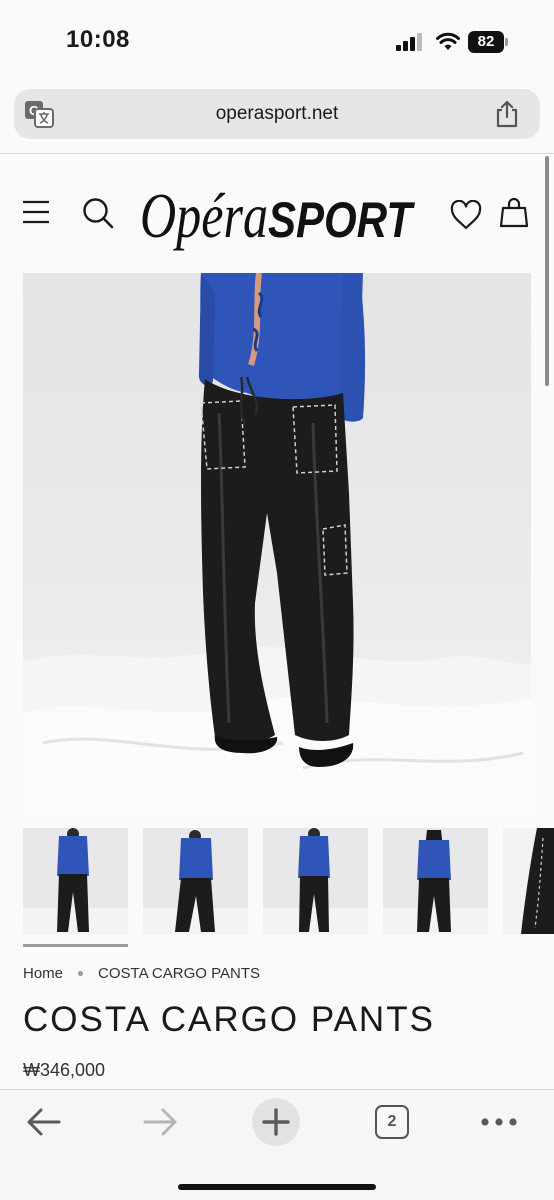  What do you see at coordinates (409, 42) in the screenshot?
I see `cellular-signal-icon` at bounding box center [409, 42].